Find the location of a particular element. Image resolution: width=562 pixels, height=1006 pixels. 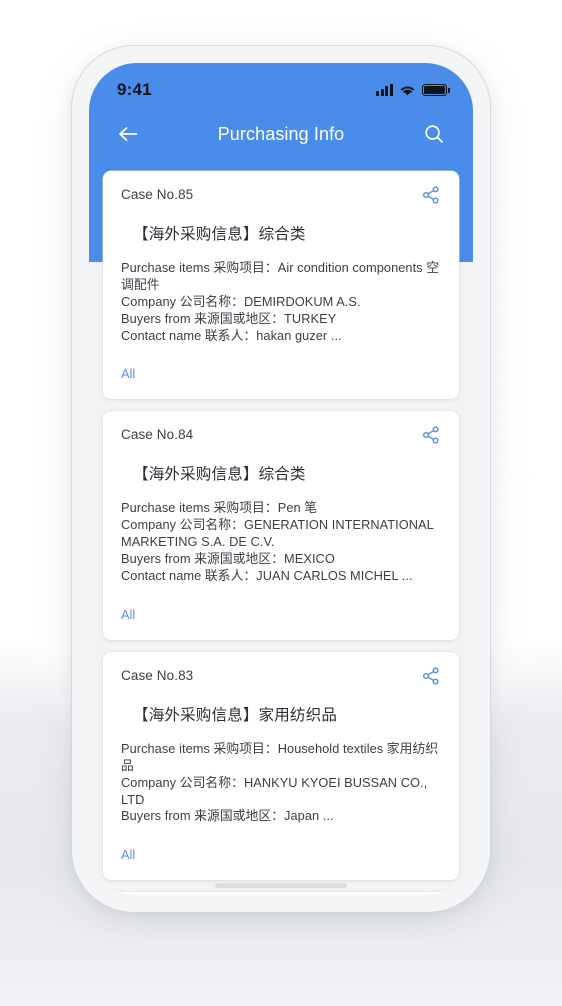

body-line: Purchase items 采购项目：Pen 笔 is located at coordinates (219, 508).